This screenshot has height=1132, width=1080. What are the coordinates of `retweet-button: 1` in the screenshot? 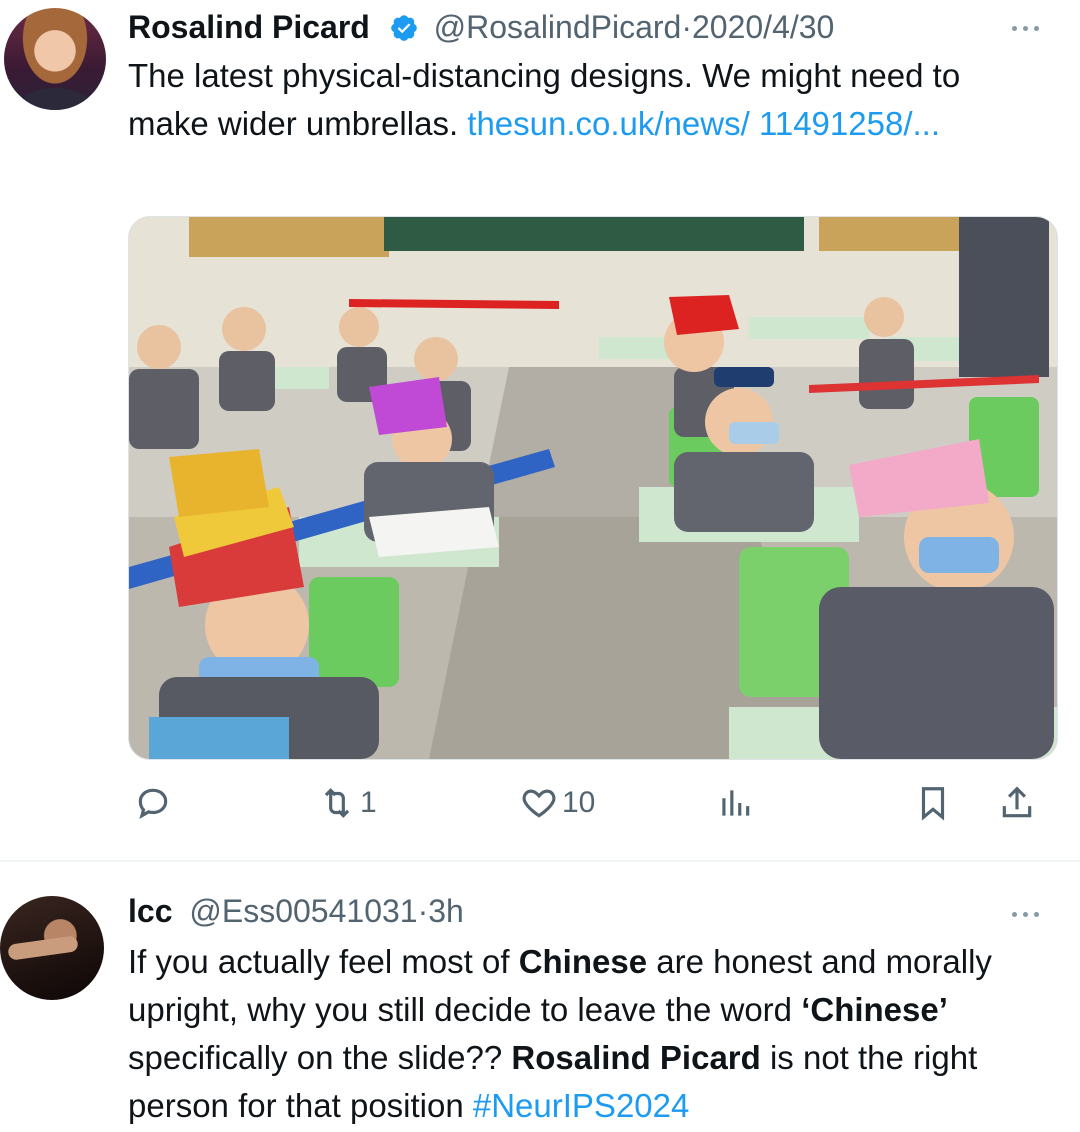 It's located at (347, 803).